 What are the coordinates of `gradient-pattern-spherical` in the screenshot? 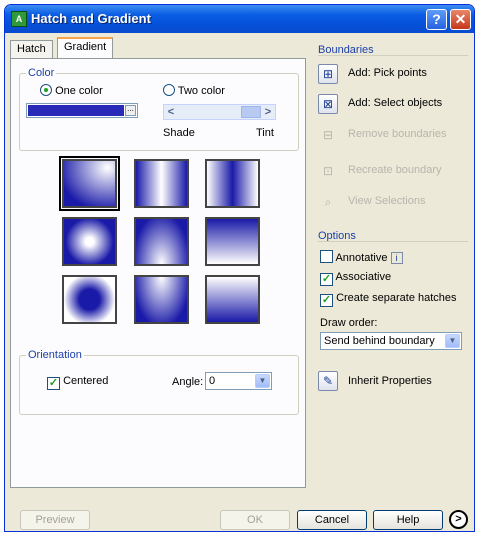 It's located at (89, 241).